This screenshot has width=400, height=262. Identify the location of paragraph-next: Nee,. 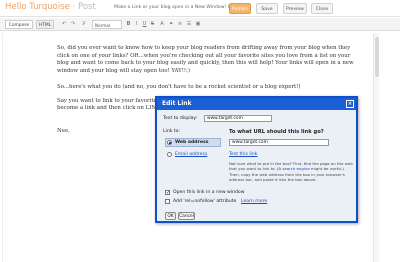
(63, 131).